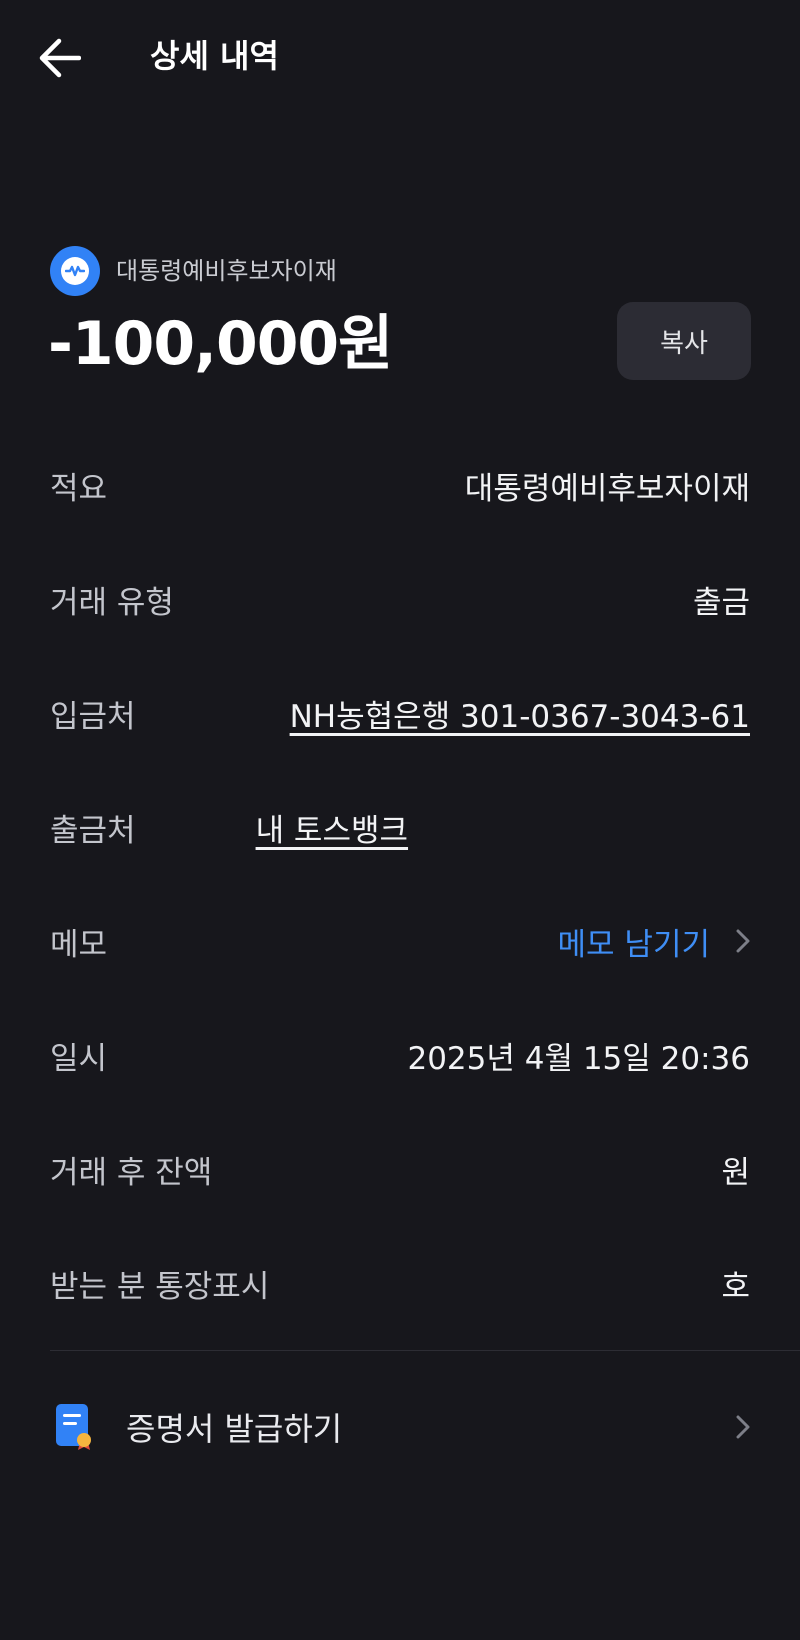  What do you see at coordinates (226, 271) in the screenshot?
I see `merchant-name: 대통령예비후보자이재` at bounding box center [226, 271].